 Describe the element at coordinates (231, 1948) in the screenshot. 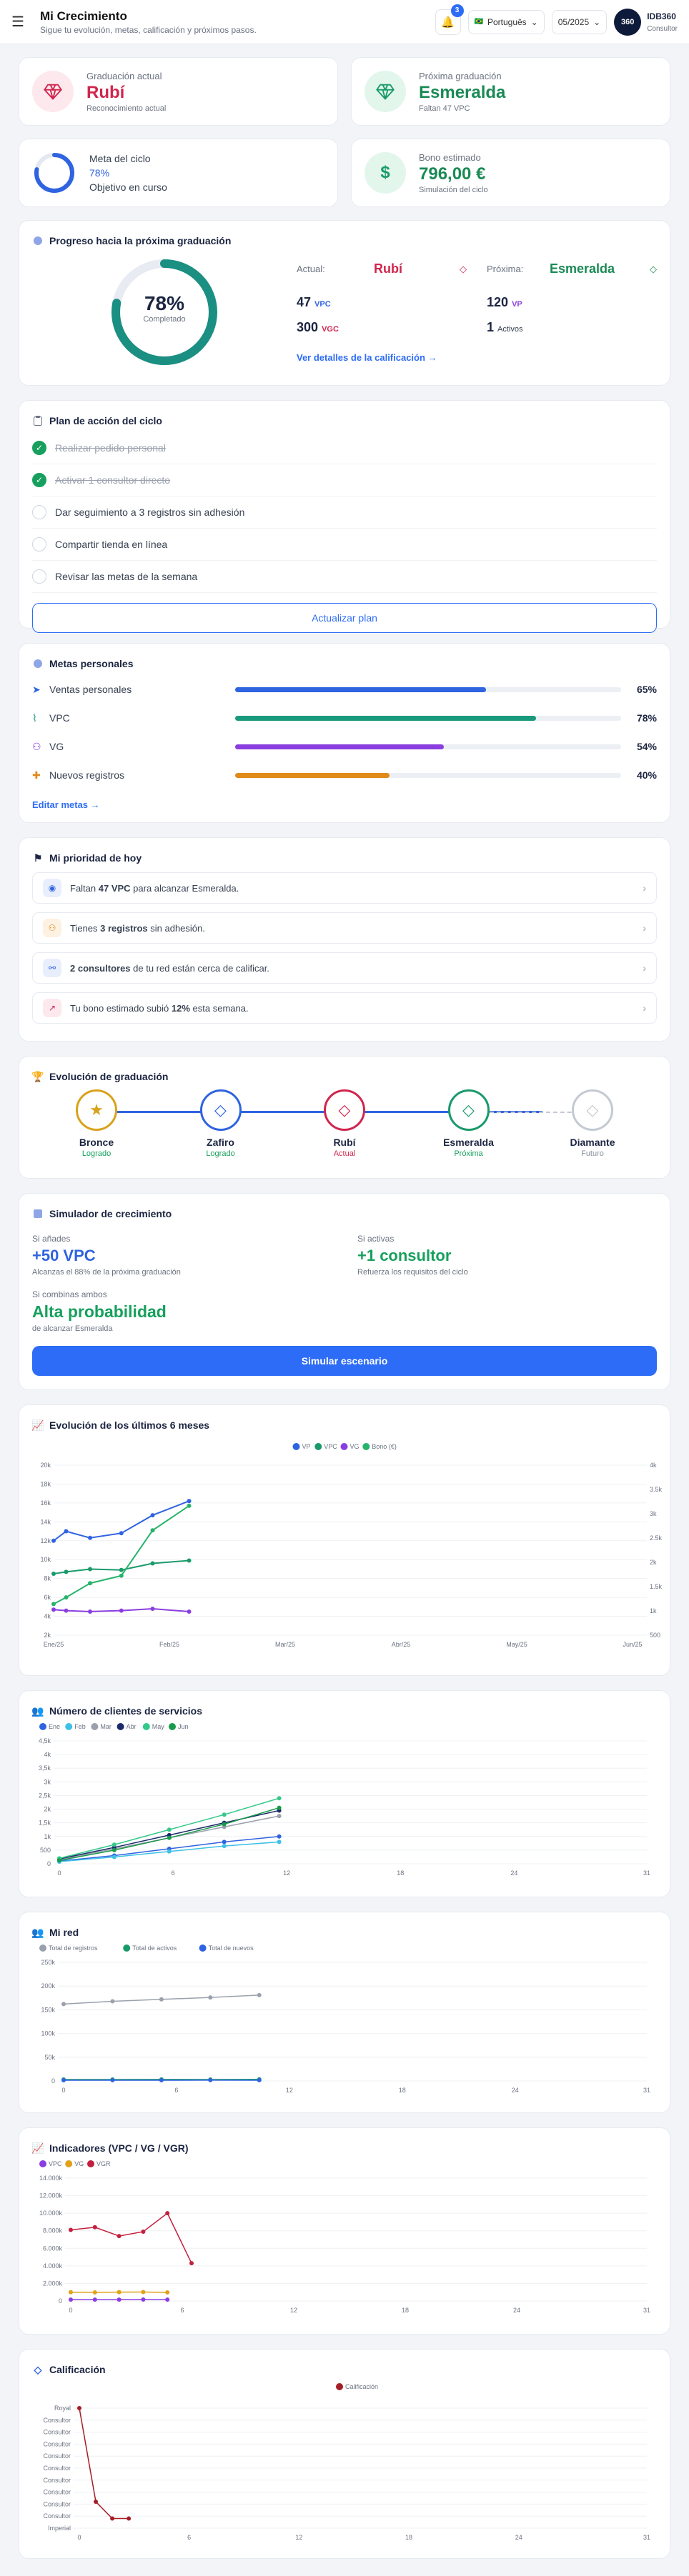

I see `legend-label: Total de nuevos` at that location.